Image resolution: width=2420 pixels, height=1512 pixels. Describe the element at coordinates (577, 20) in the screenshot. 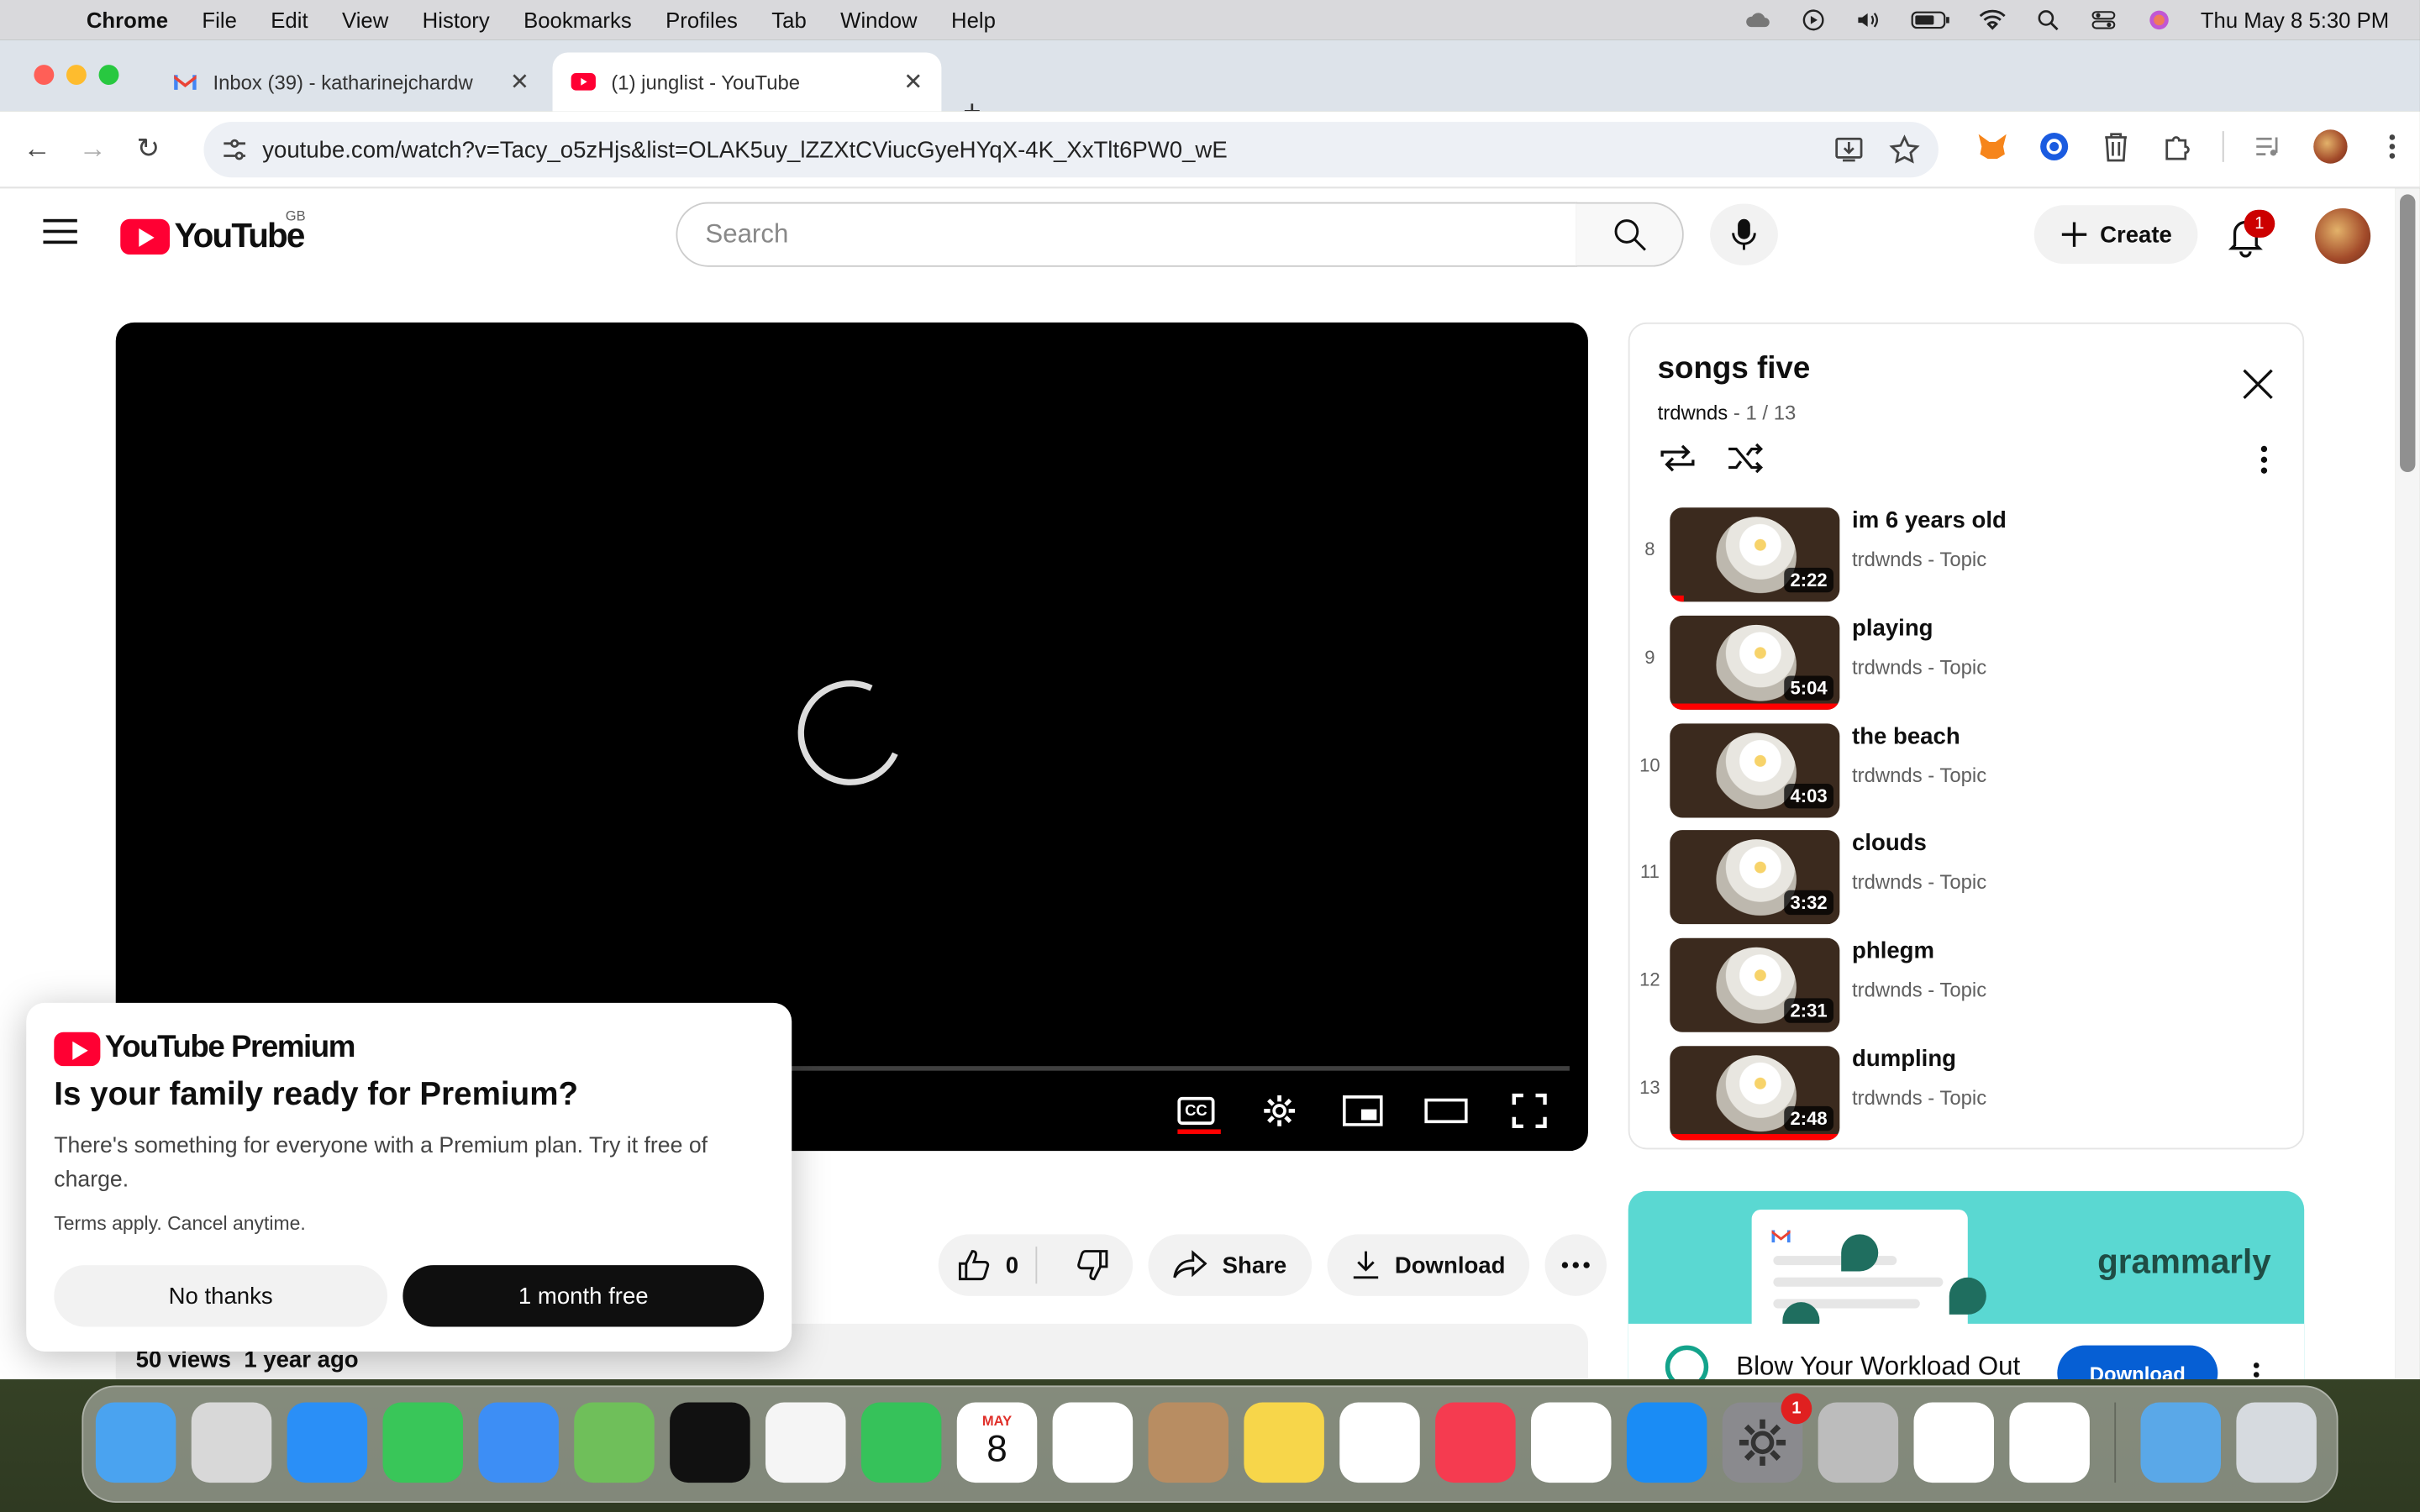

I see `menu-bookmarks: Bookmarks` at that location.